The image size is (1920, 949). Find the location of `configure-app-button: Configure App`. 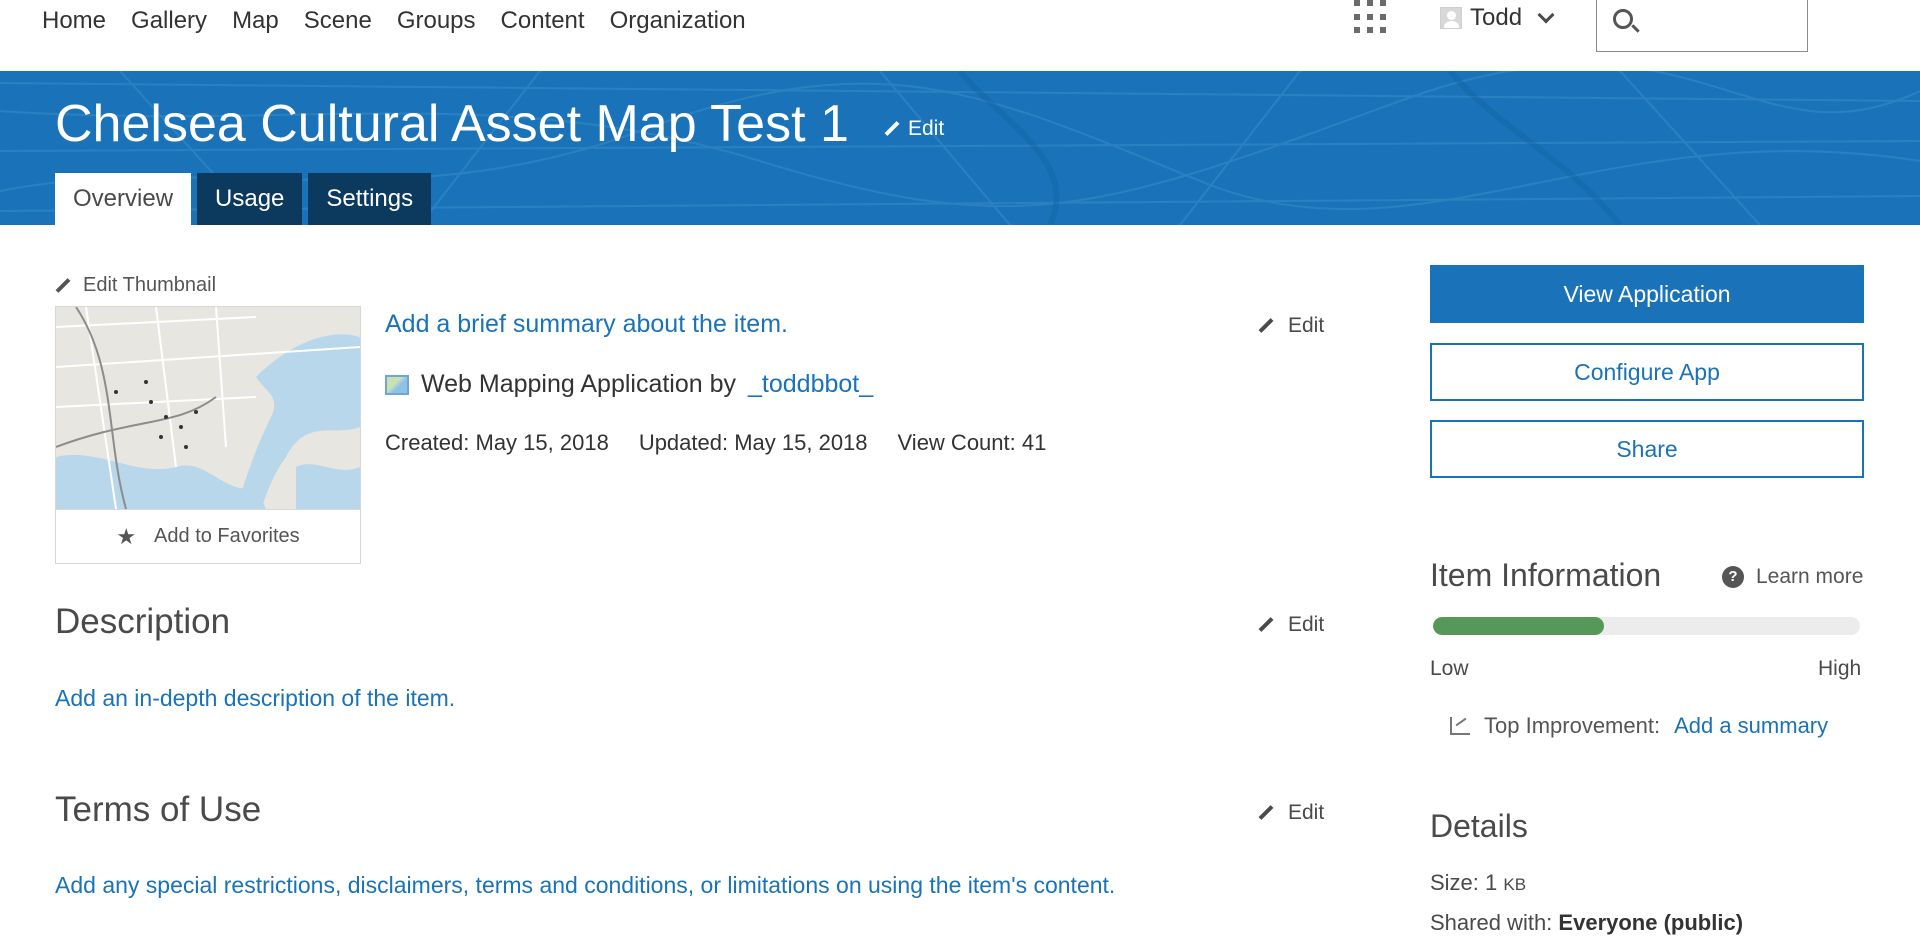

configure-app-button: Configure App is located at coordinates (1647, 372).